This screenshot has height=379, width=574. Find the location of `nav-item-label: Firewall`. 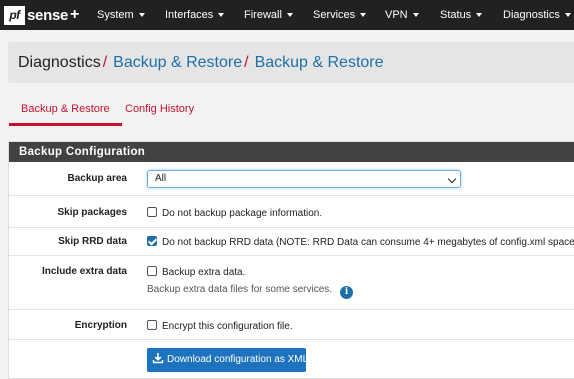

nav-item-label: Firewall is located at coordinates (263, 15).